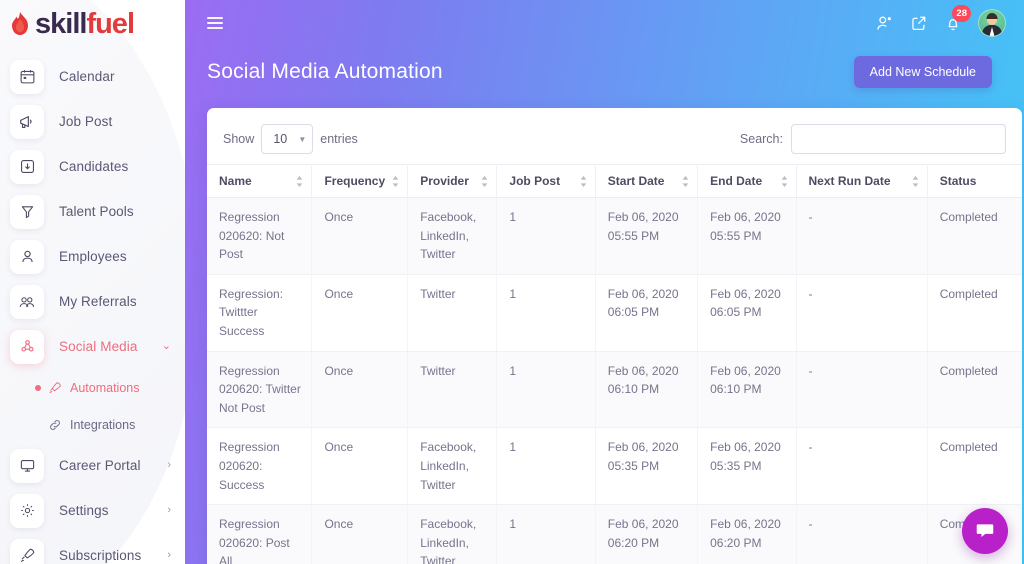 The image size is (1024, 564). I want to click on column-header-end-date: End Date, so click(747, 181).